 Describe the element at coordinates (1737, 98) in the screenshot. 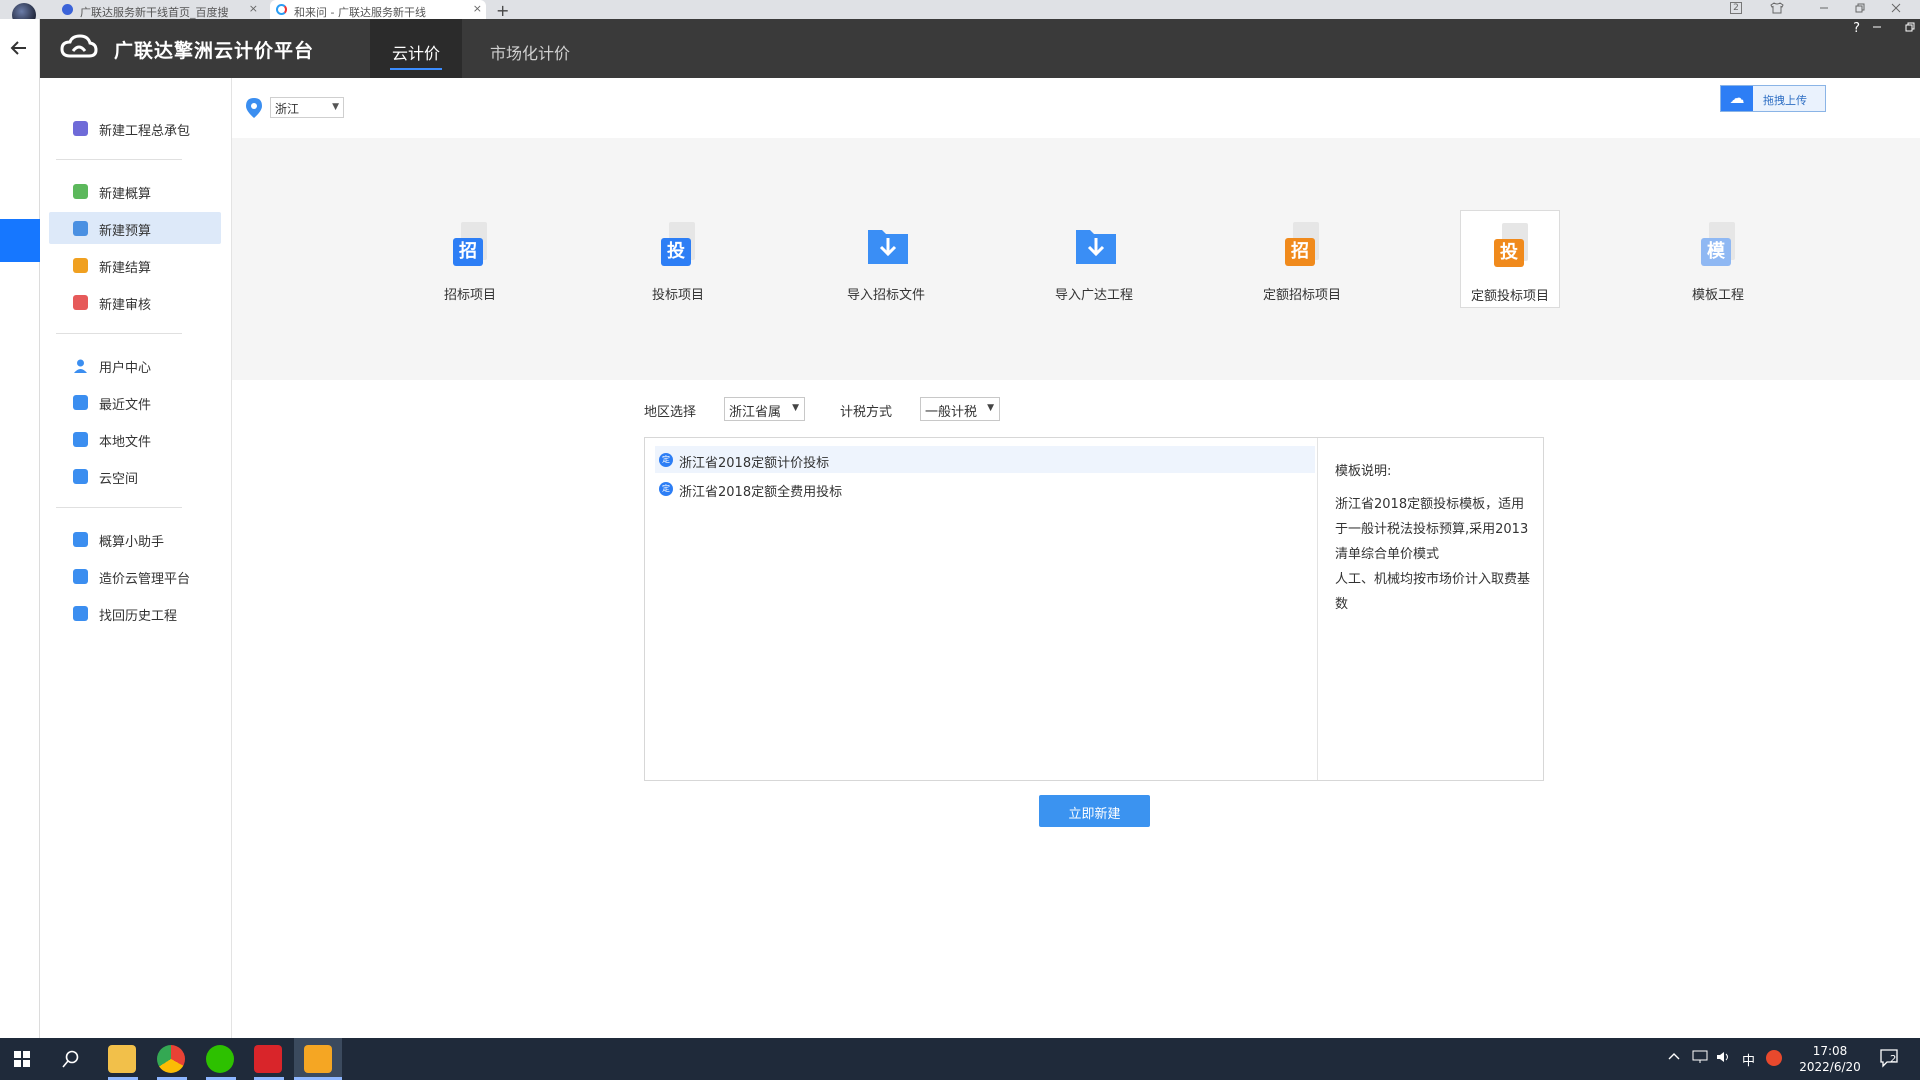

I see `cloud-upload-icon: ☁` at that location.